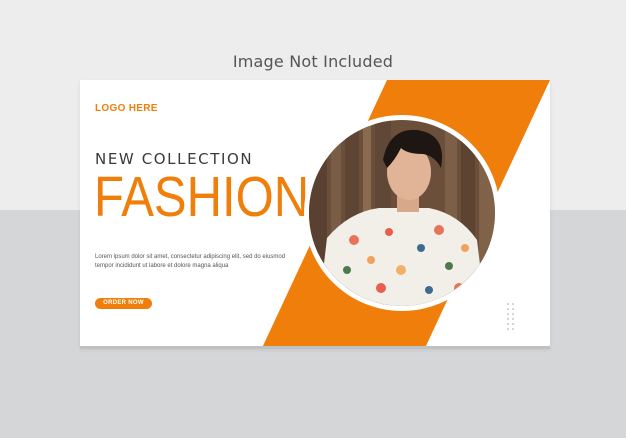 Image resolution: width=626 pixels, height=438 pixels. What do you see at coordinates (202, 197) in the screenshot?
I see `fashion-headline: FASHION` at bounding box center [202, 197].